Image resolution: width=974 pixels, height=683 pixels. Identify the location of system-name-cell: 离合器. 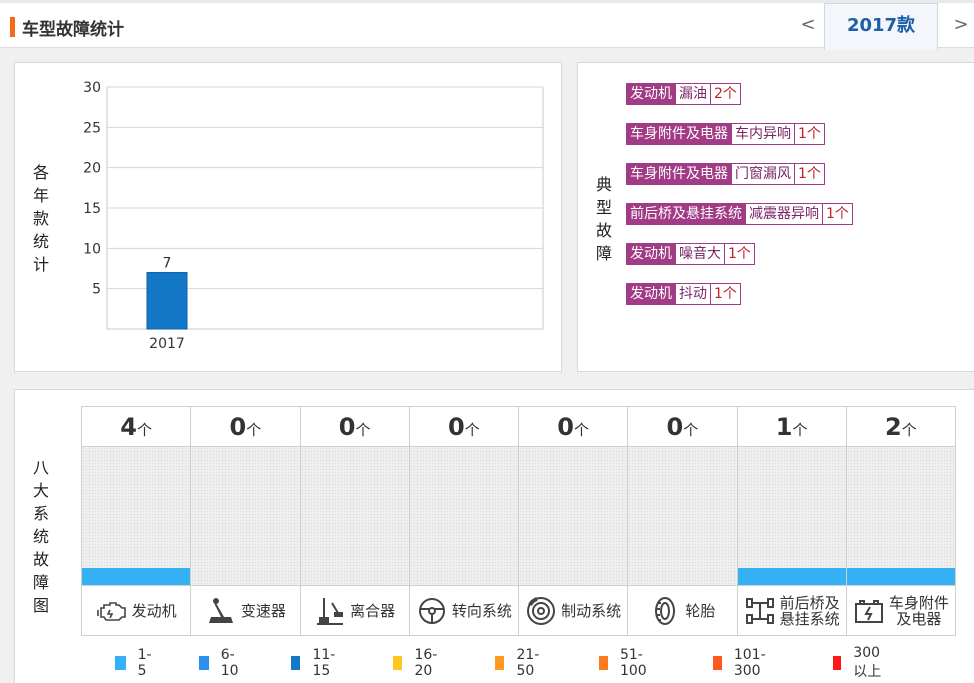
(354, 610).